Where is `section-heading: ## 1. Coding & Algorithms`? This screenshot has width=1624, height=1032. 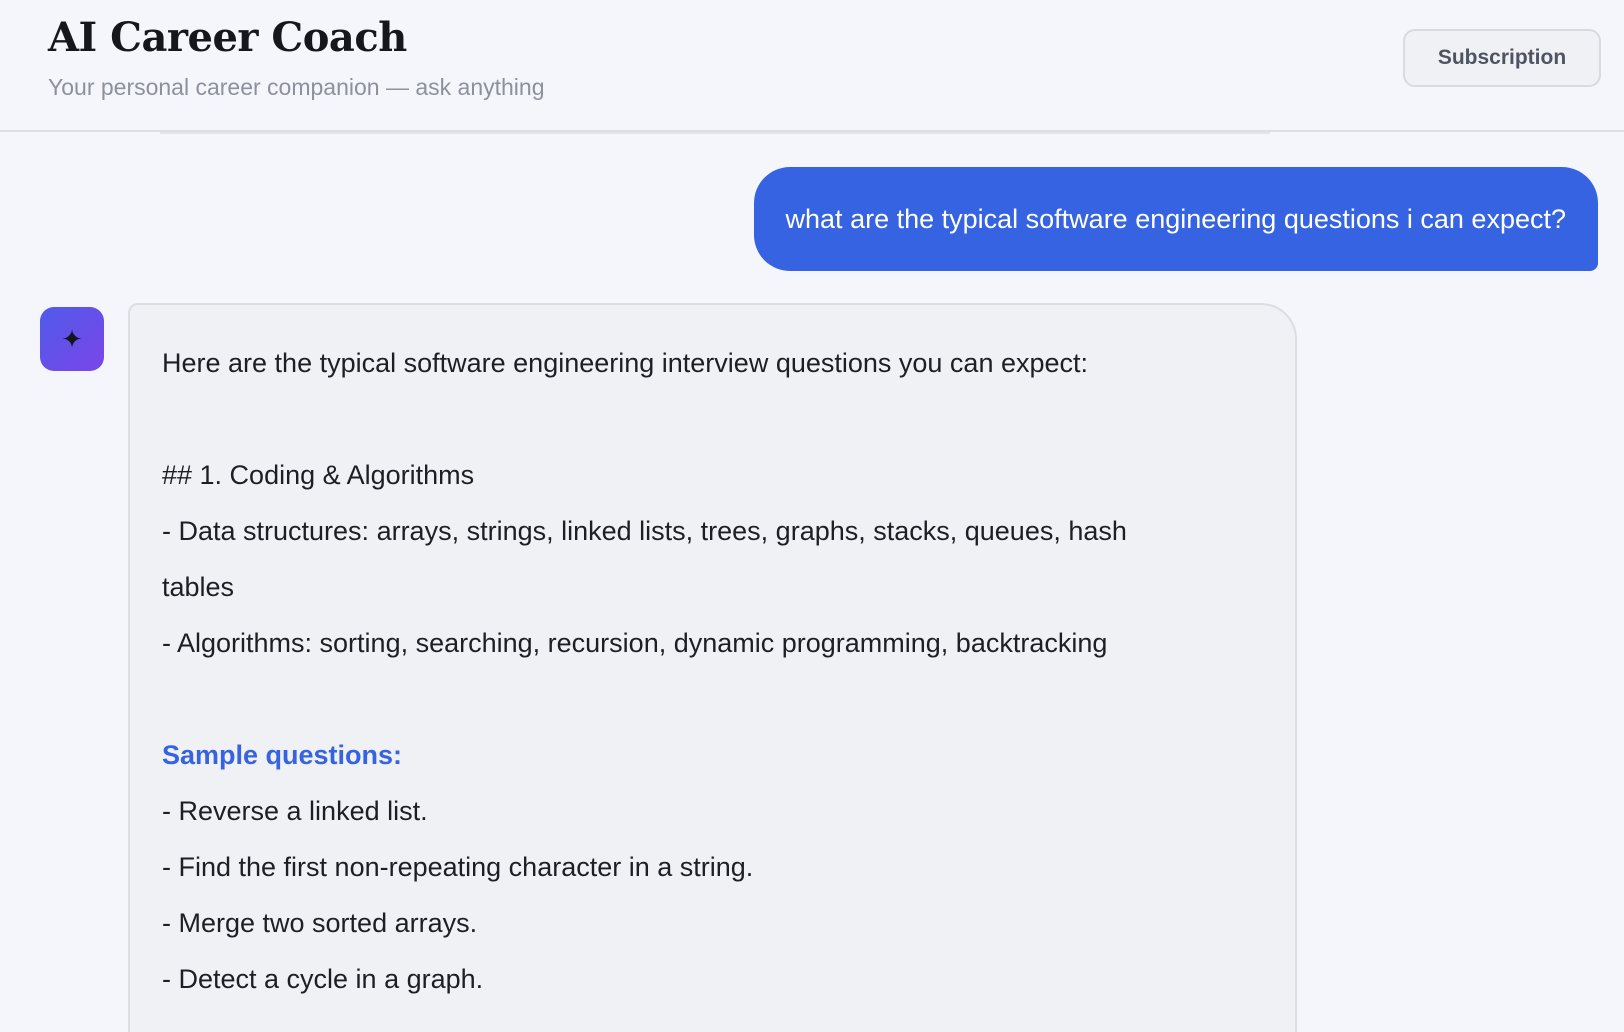 section-heading: ## 1. Coding & Algorithms is located at coordinates (318, 475).